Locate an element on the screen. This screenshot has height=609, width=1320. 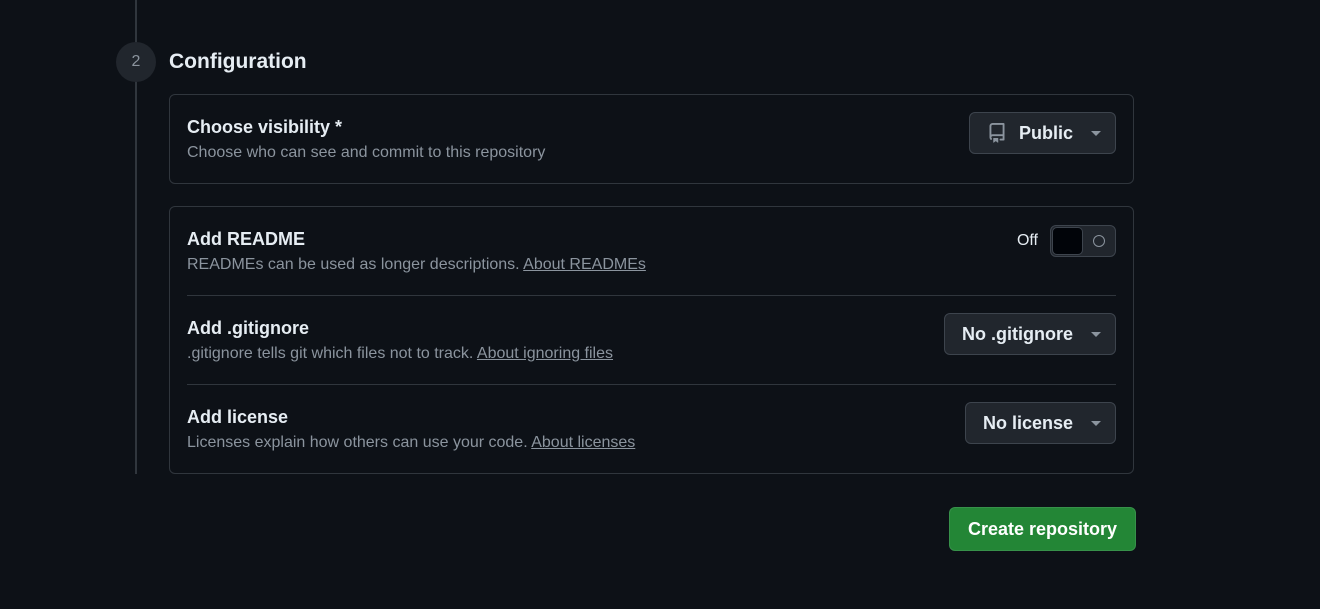
section-title: Configuration is located at coordinates (238, 61).